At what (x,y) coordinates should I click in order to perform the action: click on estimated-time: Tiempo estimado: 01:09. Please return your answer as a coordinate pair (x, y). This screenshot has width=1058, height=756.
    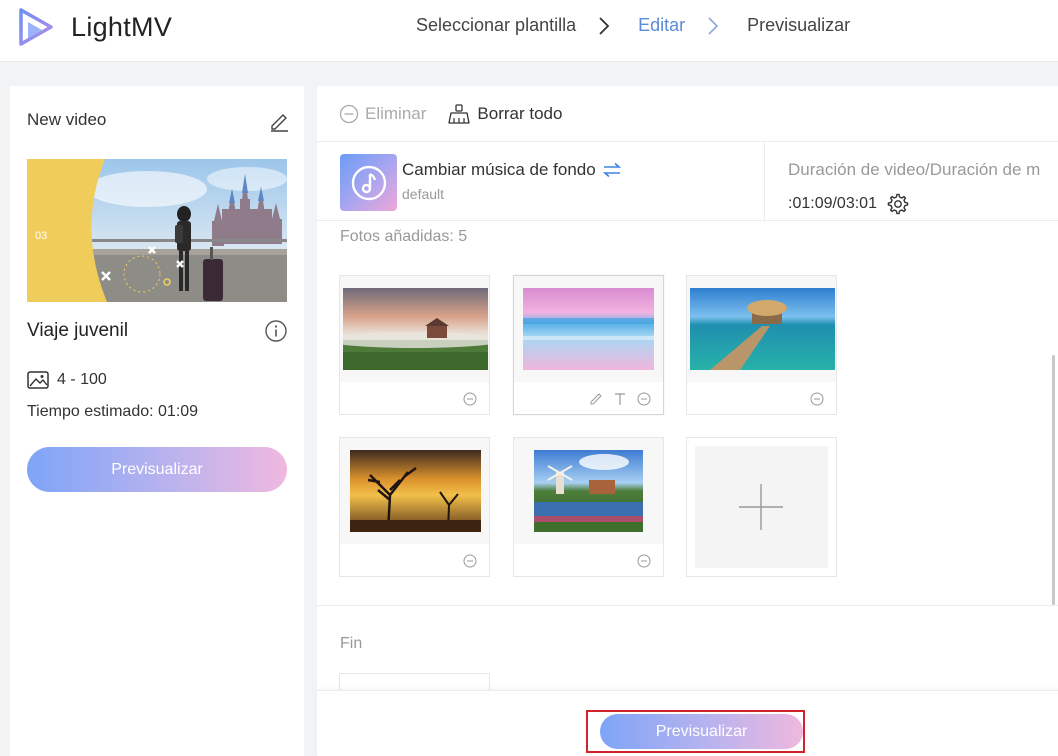
    Looking at the image, I should click on (113, 411).